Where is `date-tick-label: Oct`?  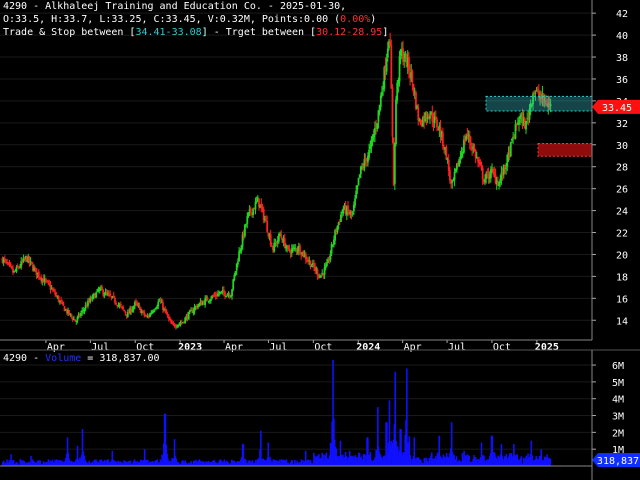
date-tick-label: Oct is located at coordinates (323, 347).